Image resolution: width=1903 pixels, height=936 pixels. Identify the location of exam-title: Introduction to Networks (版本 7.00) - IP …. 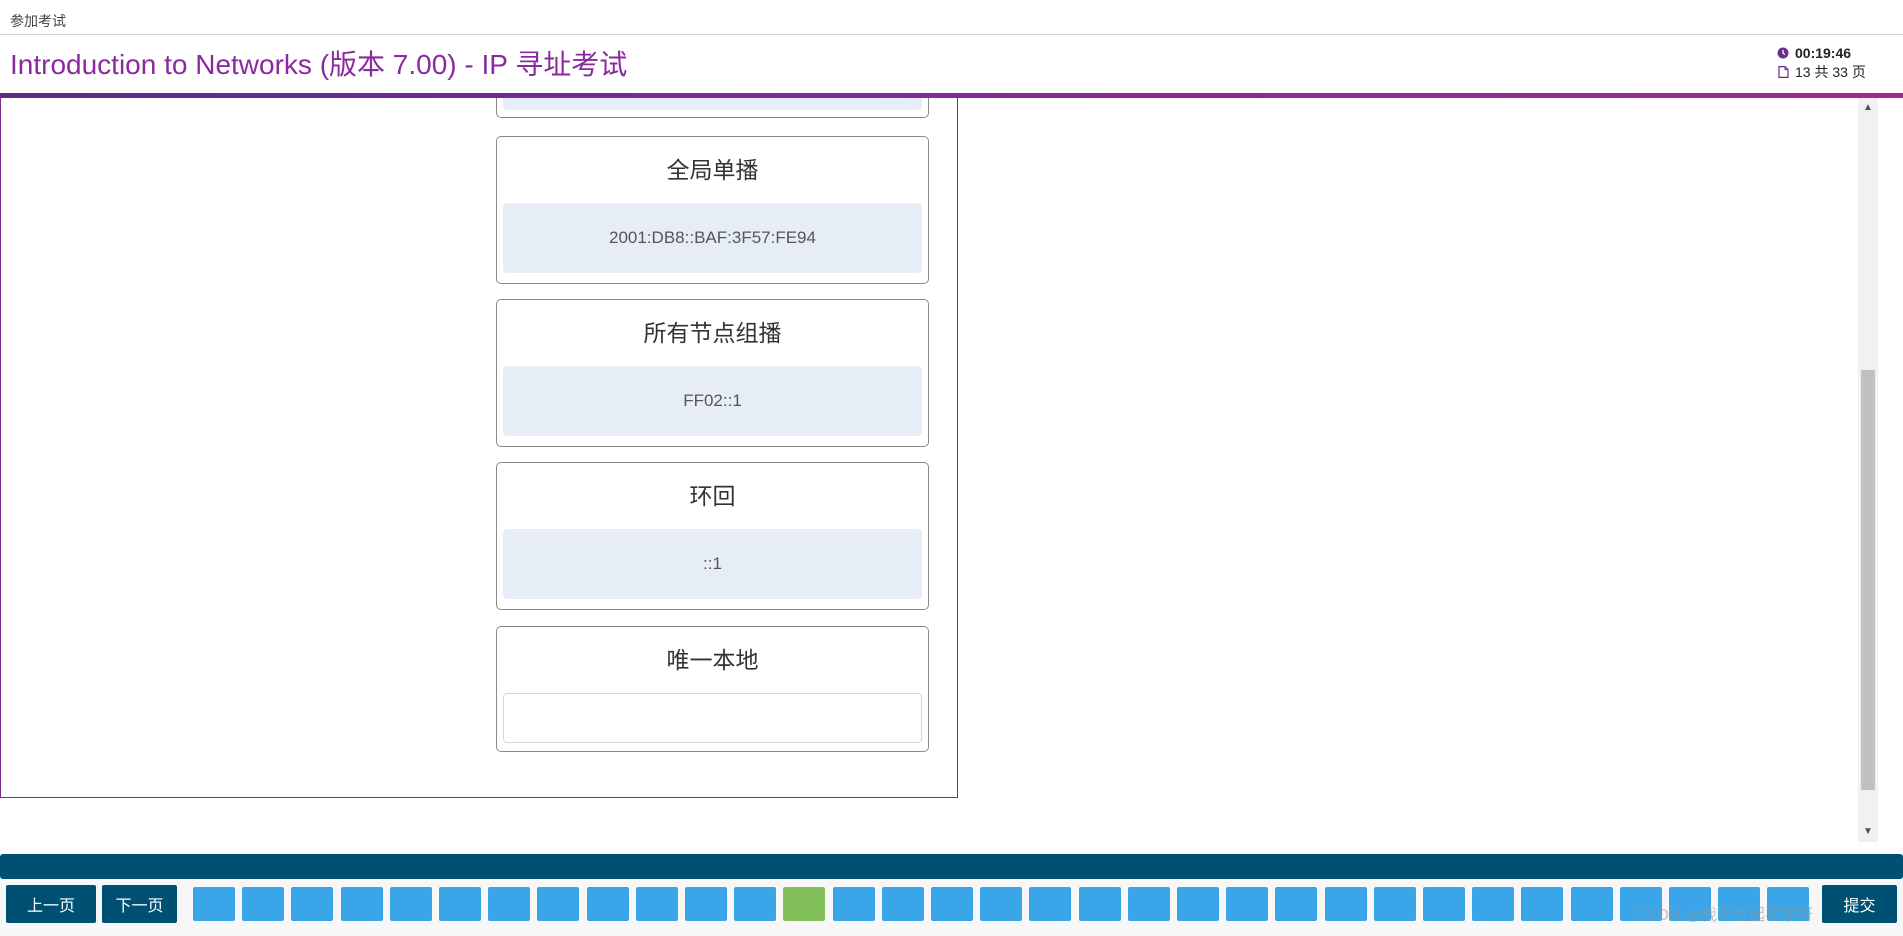
(319, 64).